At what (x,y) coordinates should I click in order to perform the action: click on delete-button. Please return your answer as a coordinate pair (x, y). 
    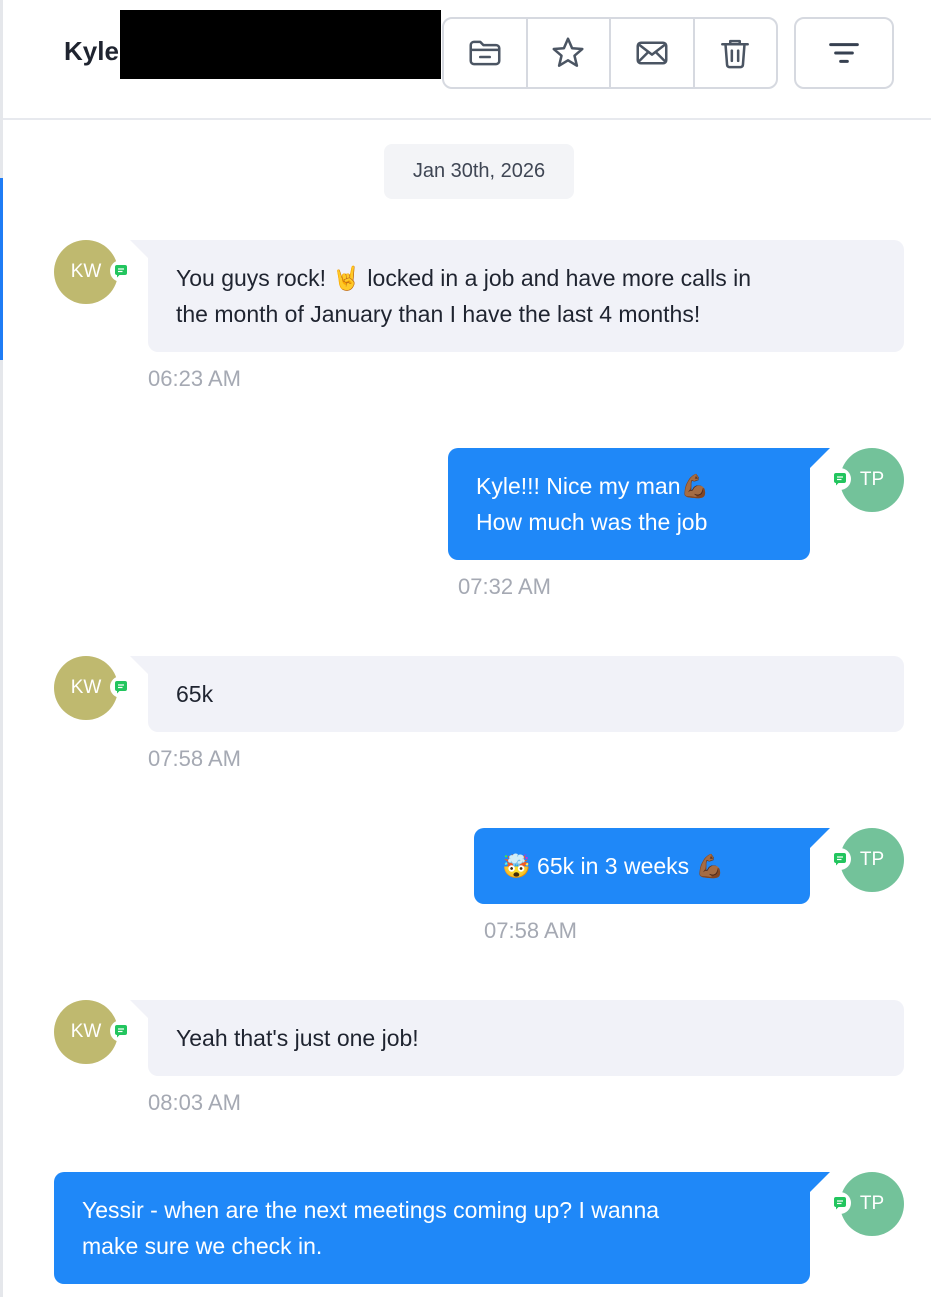
    Looking at the image, I should click on (736, 53).